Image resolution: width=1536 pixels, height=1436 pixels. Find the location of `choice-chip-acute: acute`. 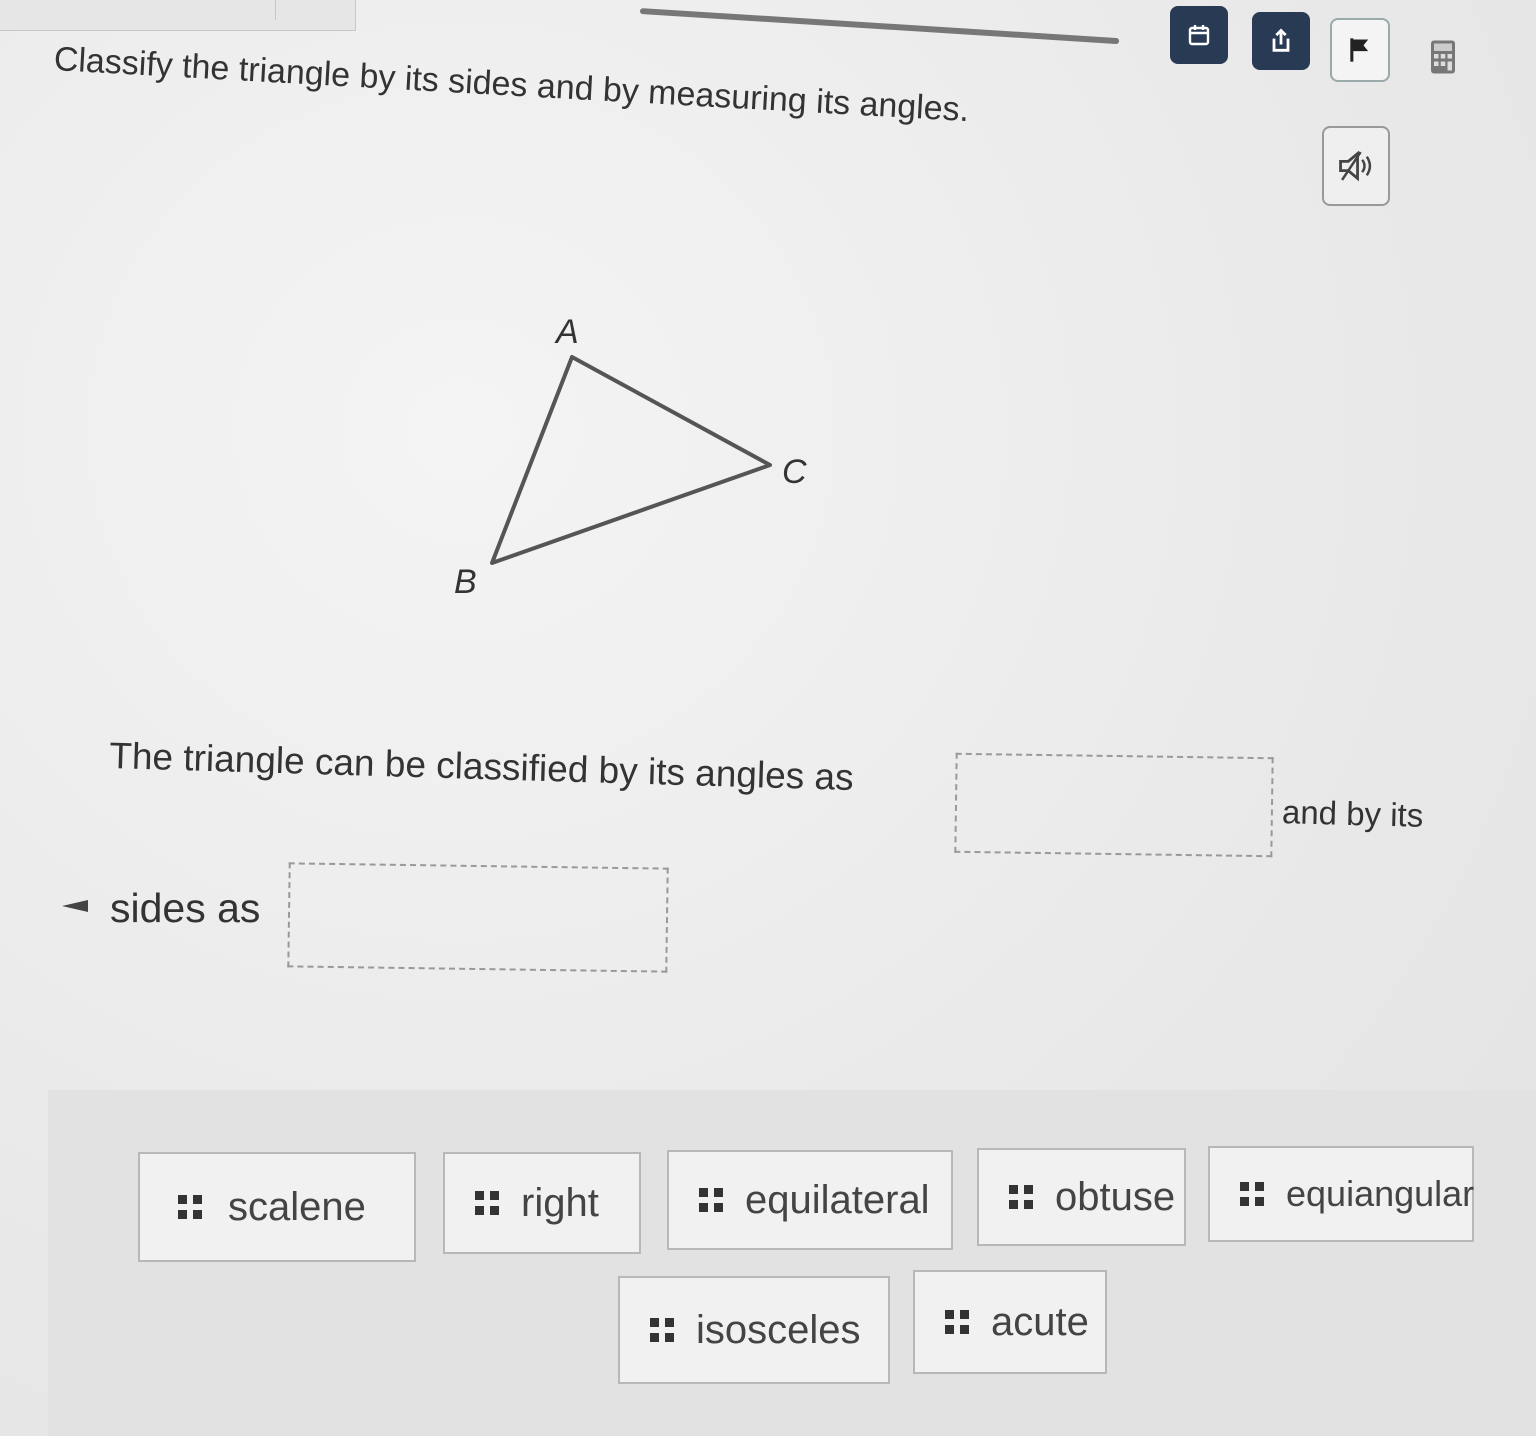

choice-chip-acute: acute is located at coordinates (1010, 1322).